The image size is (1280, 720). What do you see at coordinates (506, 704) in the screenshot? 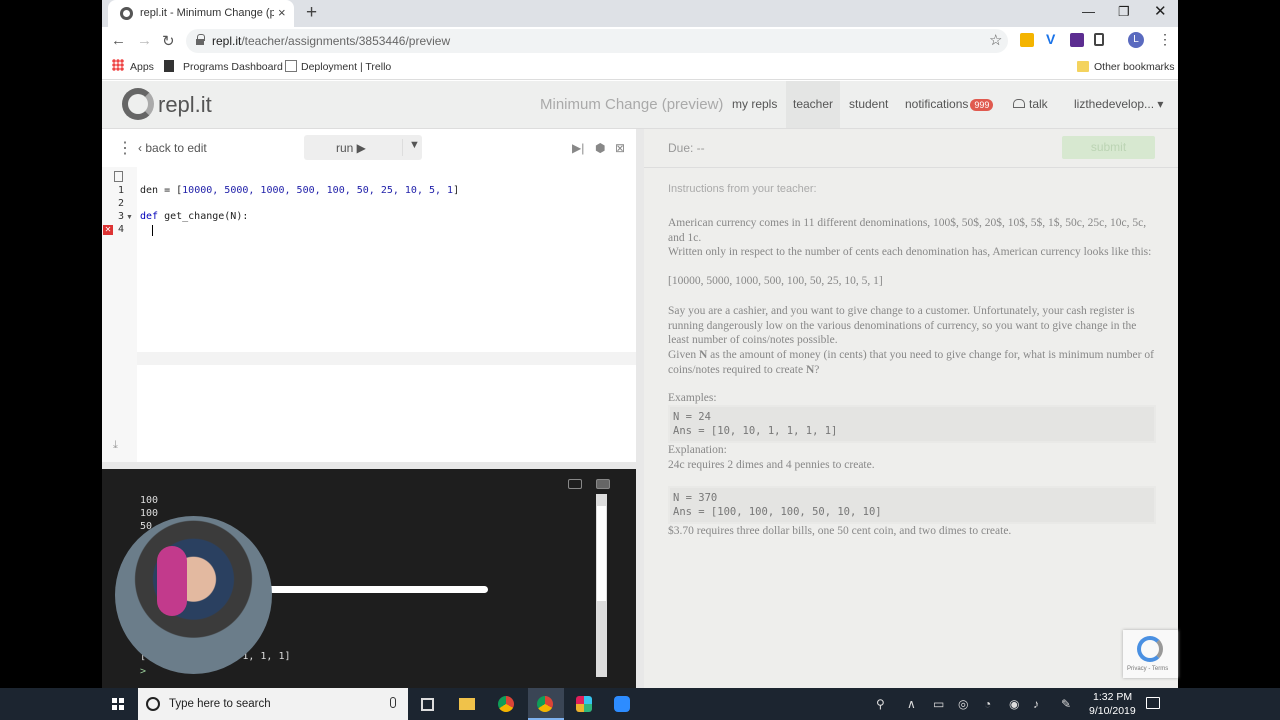
I see `chrome-icon` at bounding box center [506, 704].